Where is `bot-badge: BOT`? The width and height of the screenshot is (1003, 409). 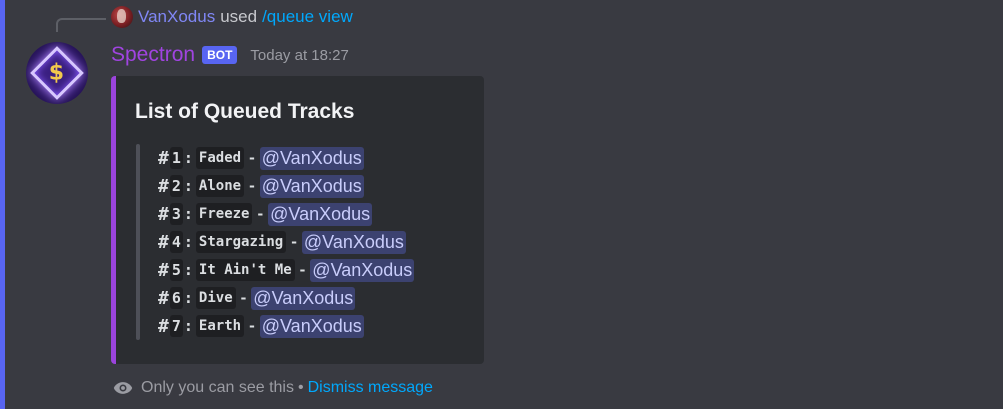
bot-badge: BOT is located at coordinates (220, 55).